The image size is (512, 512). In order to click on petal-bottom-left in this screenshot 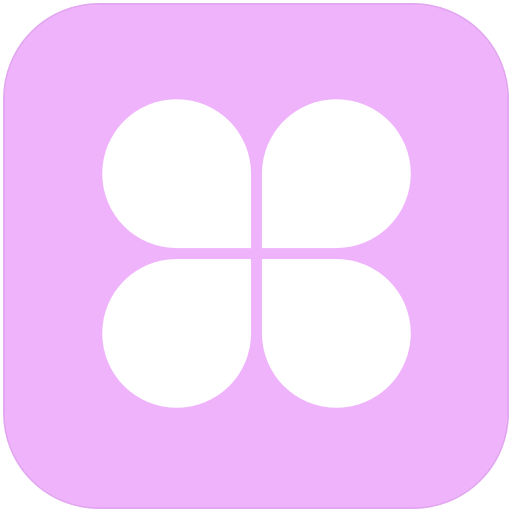, I will do `click(177, 333)`.